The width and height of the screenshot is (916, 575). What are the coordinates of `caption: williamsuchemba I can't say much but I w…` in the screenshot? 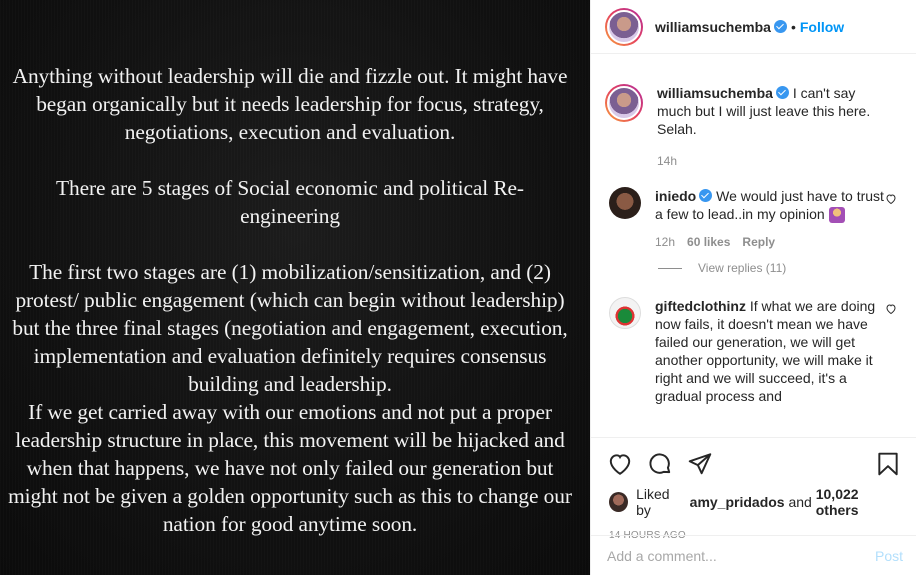 It's located at (753, 119).